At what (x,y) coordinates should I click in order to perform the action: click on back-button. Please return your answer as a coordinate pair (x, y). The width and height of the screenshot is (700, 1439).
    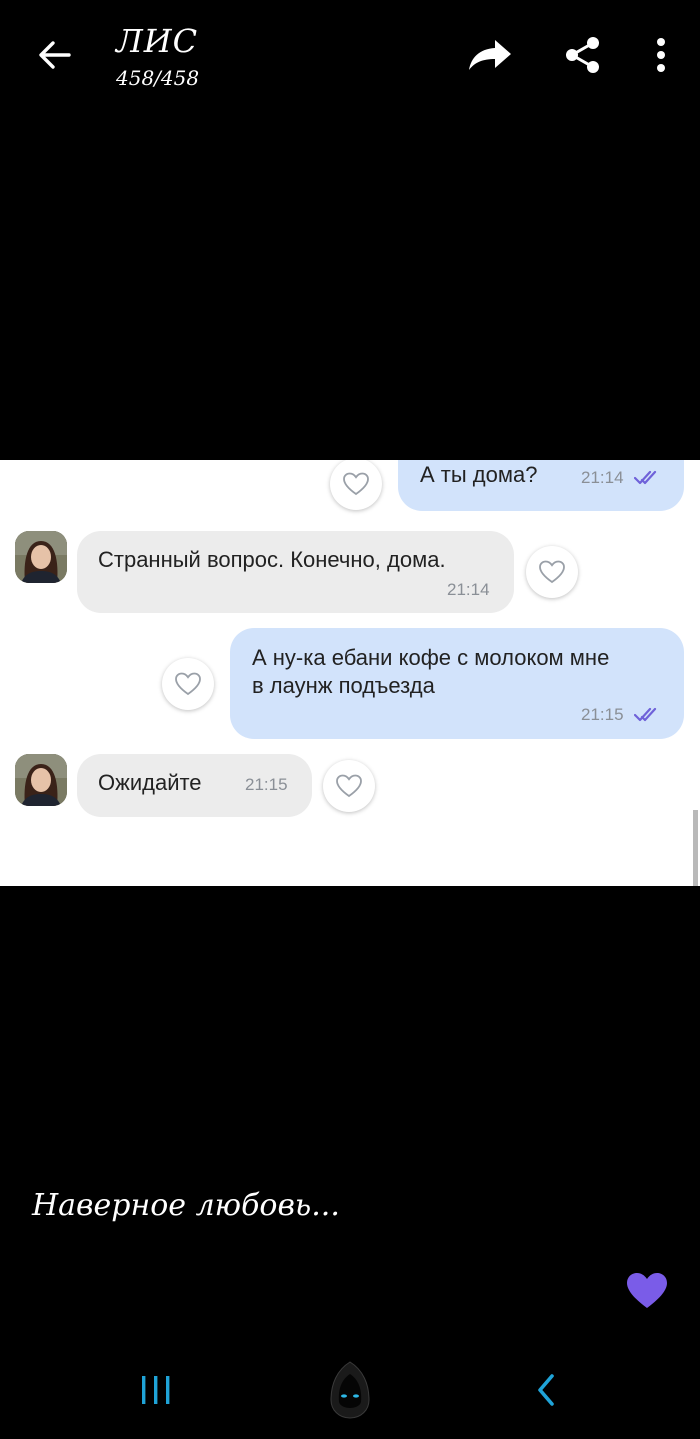
    Looking at the image, I should click on (55, 55).